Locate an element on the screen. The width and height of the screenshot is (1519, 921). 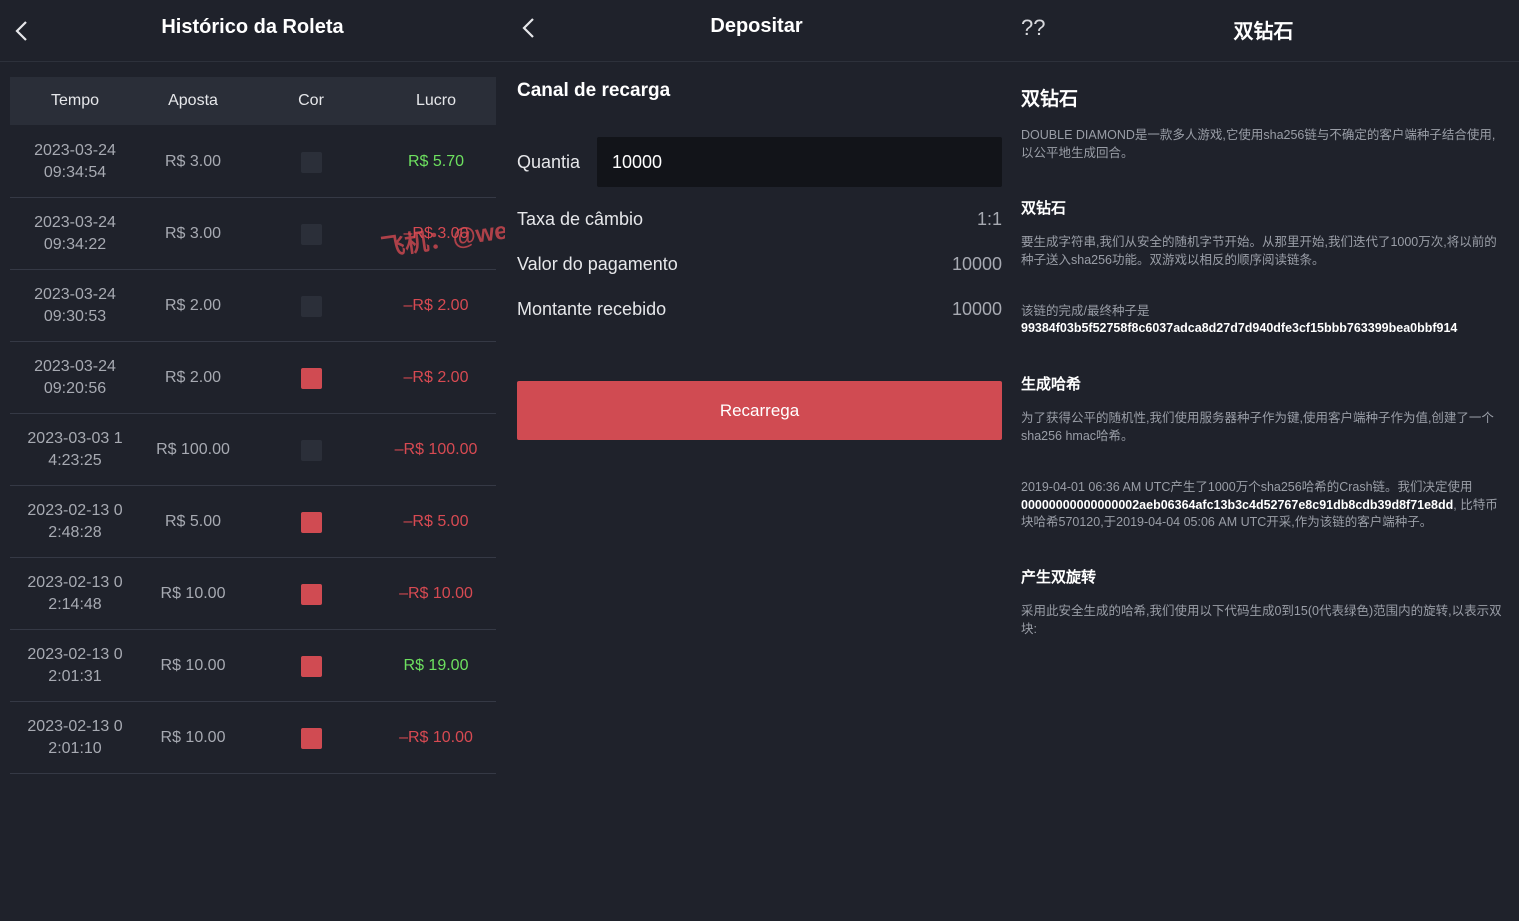
page-title: 双钻石 is located at coordinates (1263, 32).